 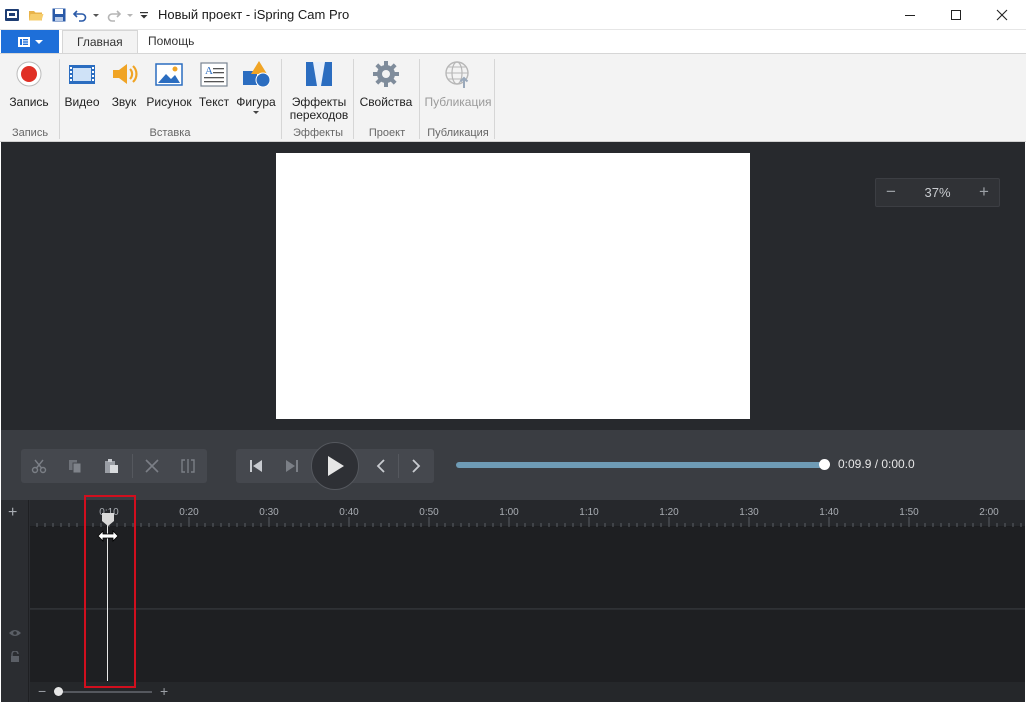 I want to click on timeline-zoom-bar: − +, so click(x=527, y=692).